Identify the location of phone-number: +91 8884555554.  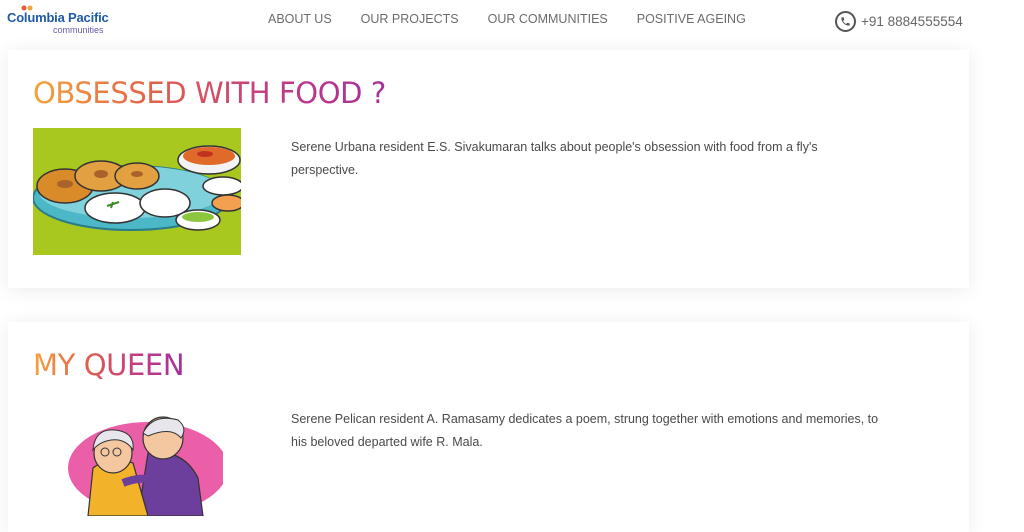
(912, 21).